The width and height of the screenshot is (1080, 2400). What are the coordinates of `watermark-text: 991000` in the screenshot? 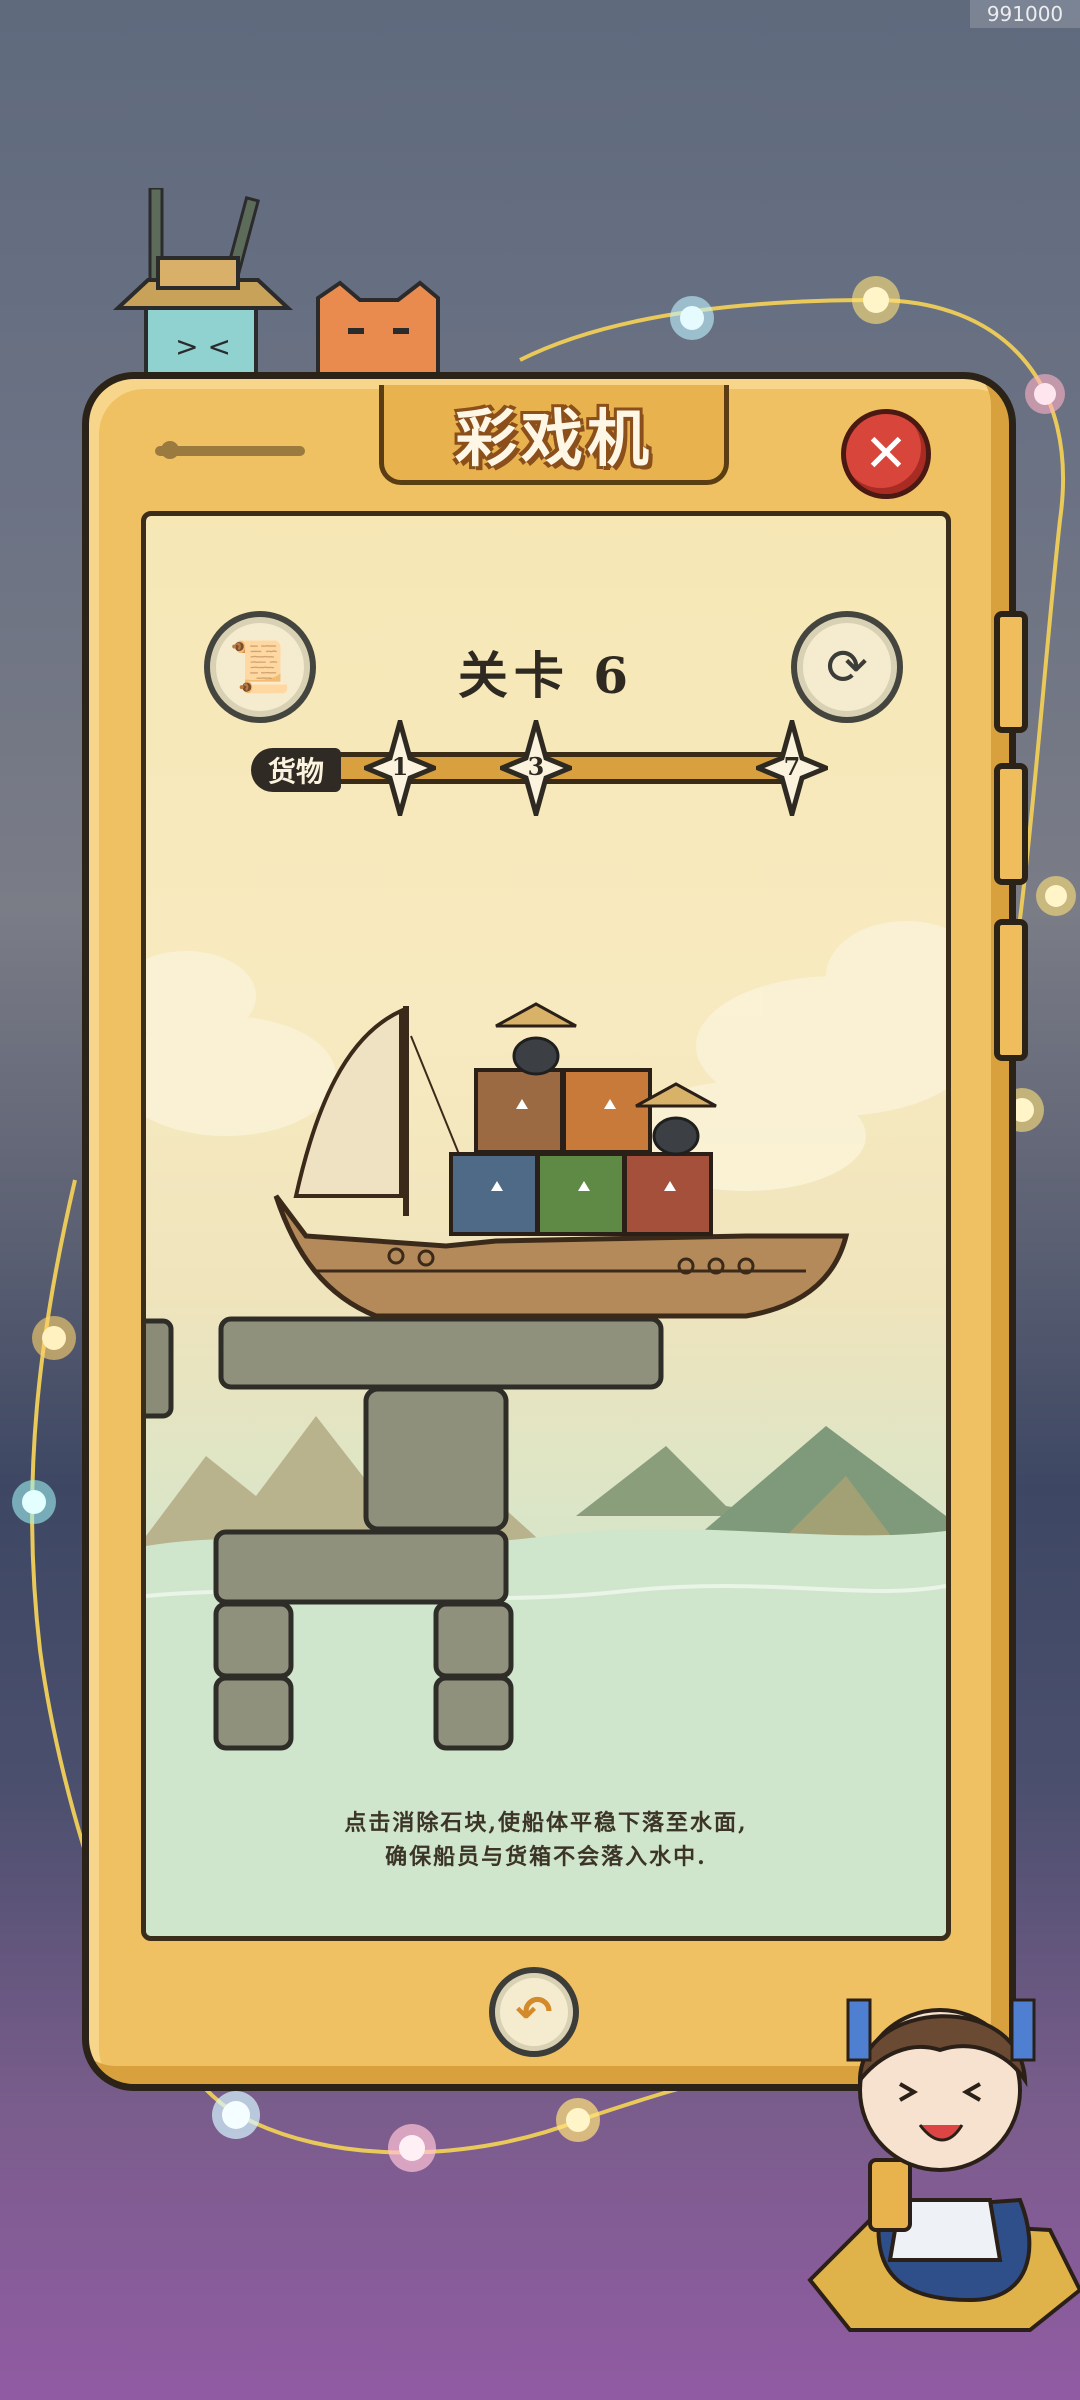 It's located at (1025, 14).